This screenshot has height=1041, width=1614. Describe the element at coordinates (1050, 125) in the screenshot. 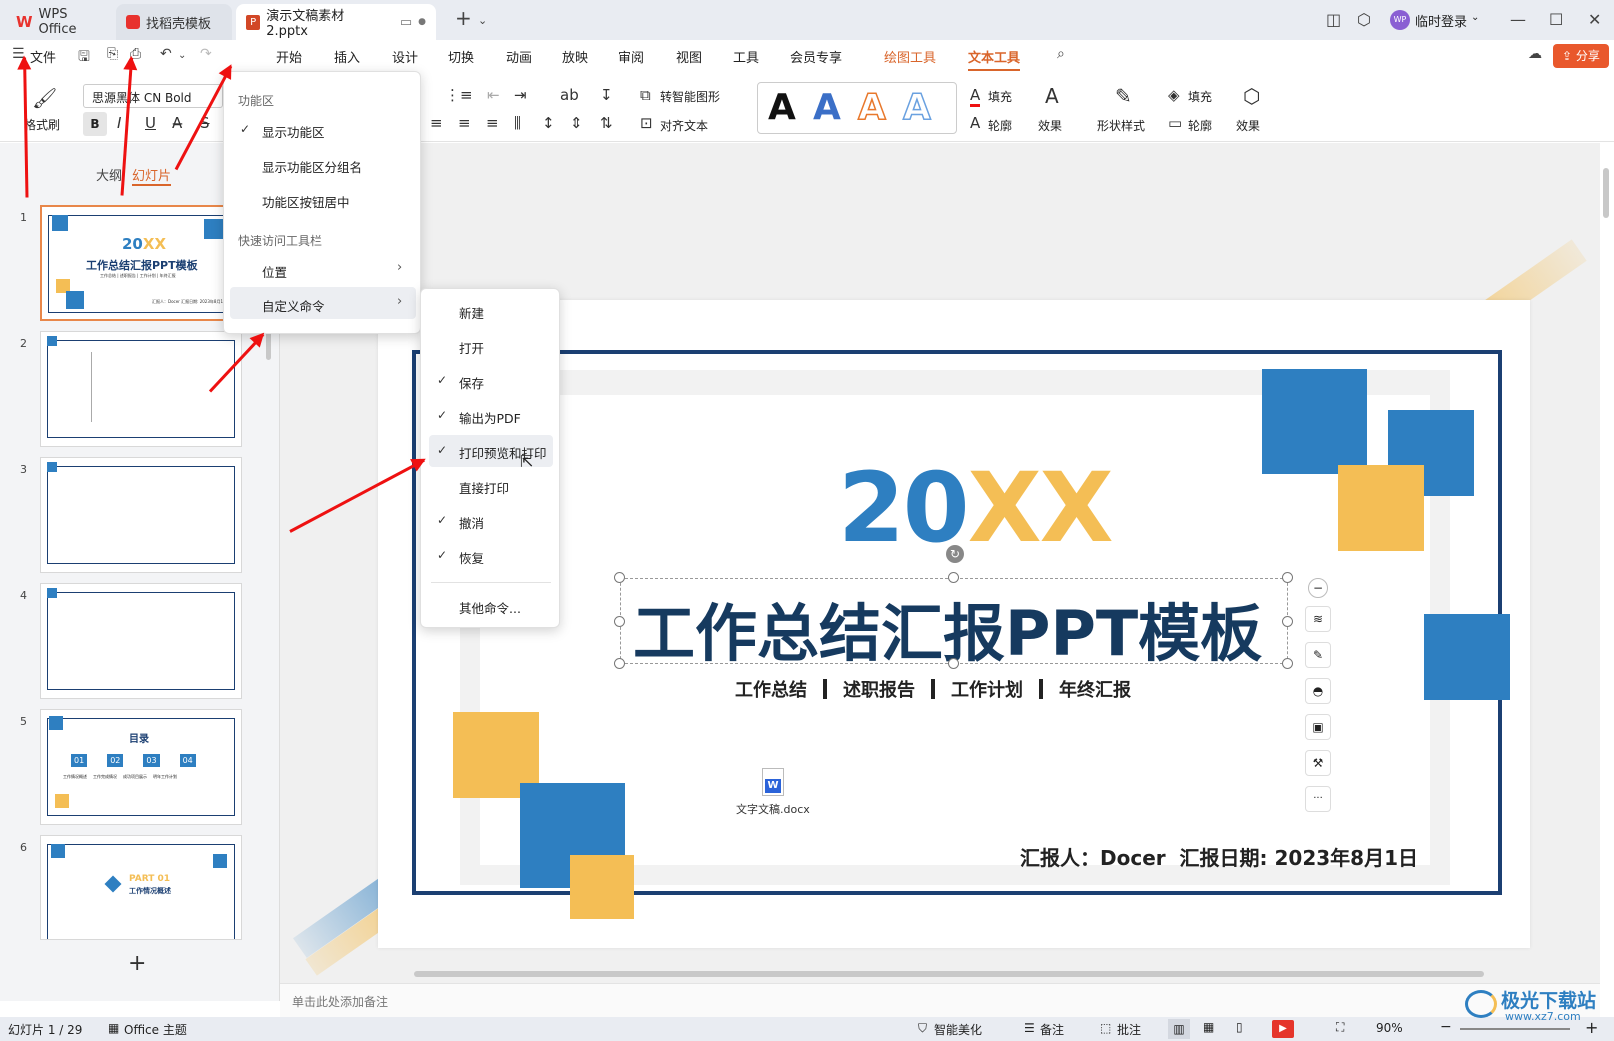

I see `text-effect-label: 效果` at that location.